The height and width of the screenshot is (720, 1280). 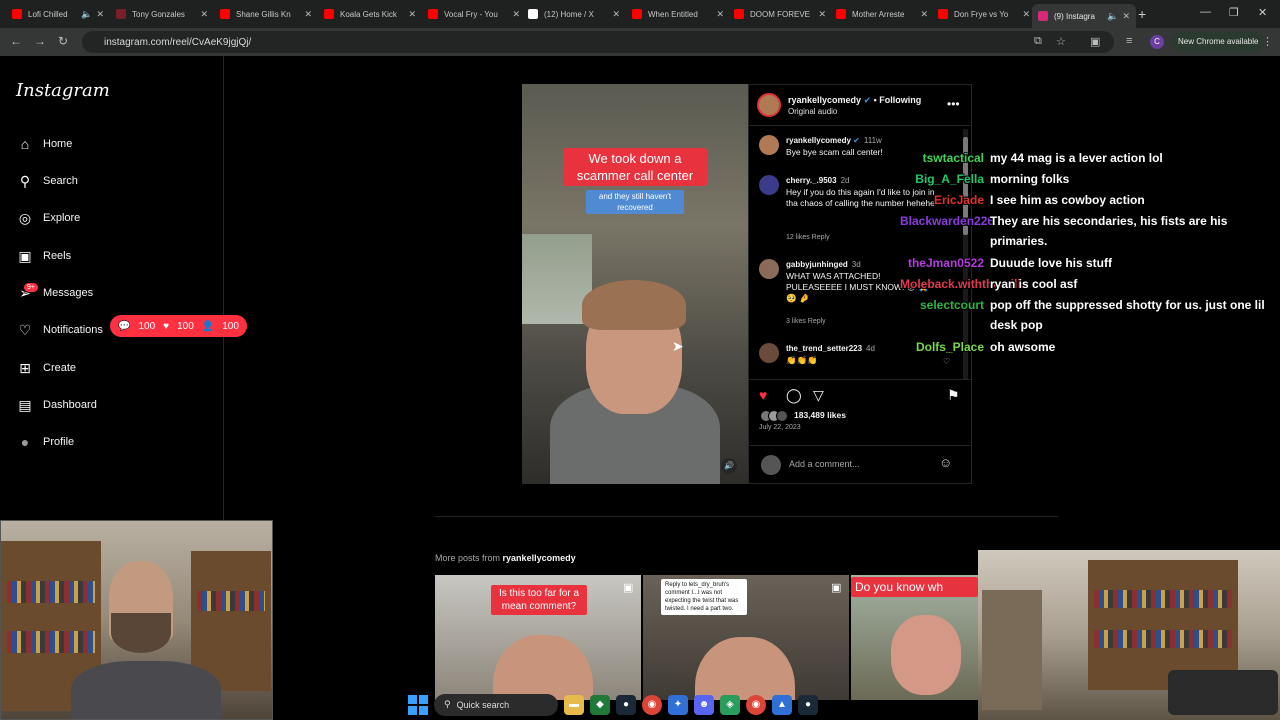 What do you see at coordinates (806, 321) in the screenshot?
I see `comment-meta: 3 likes Reply` at bounding box center [806, 321].